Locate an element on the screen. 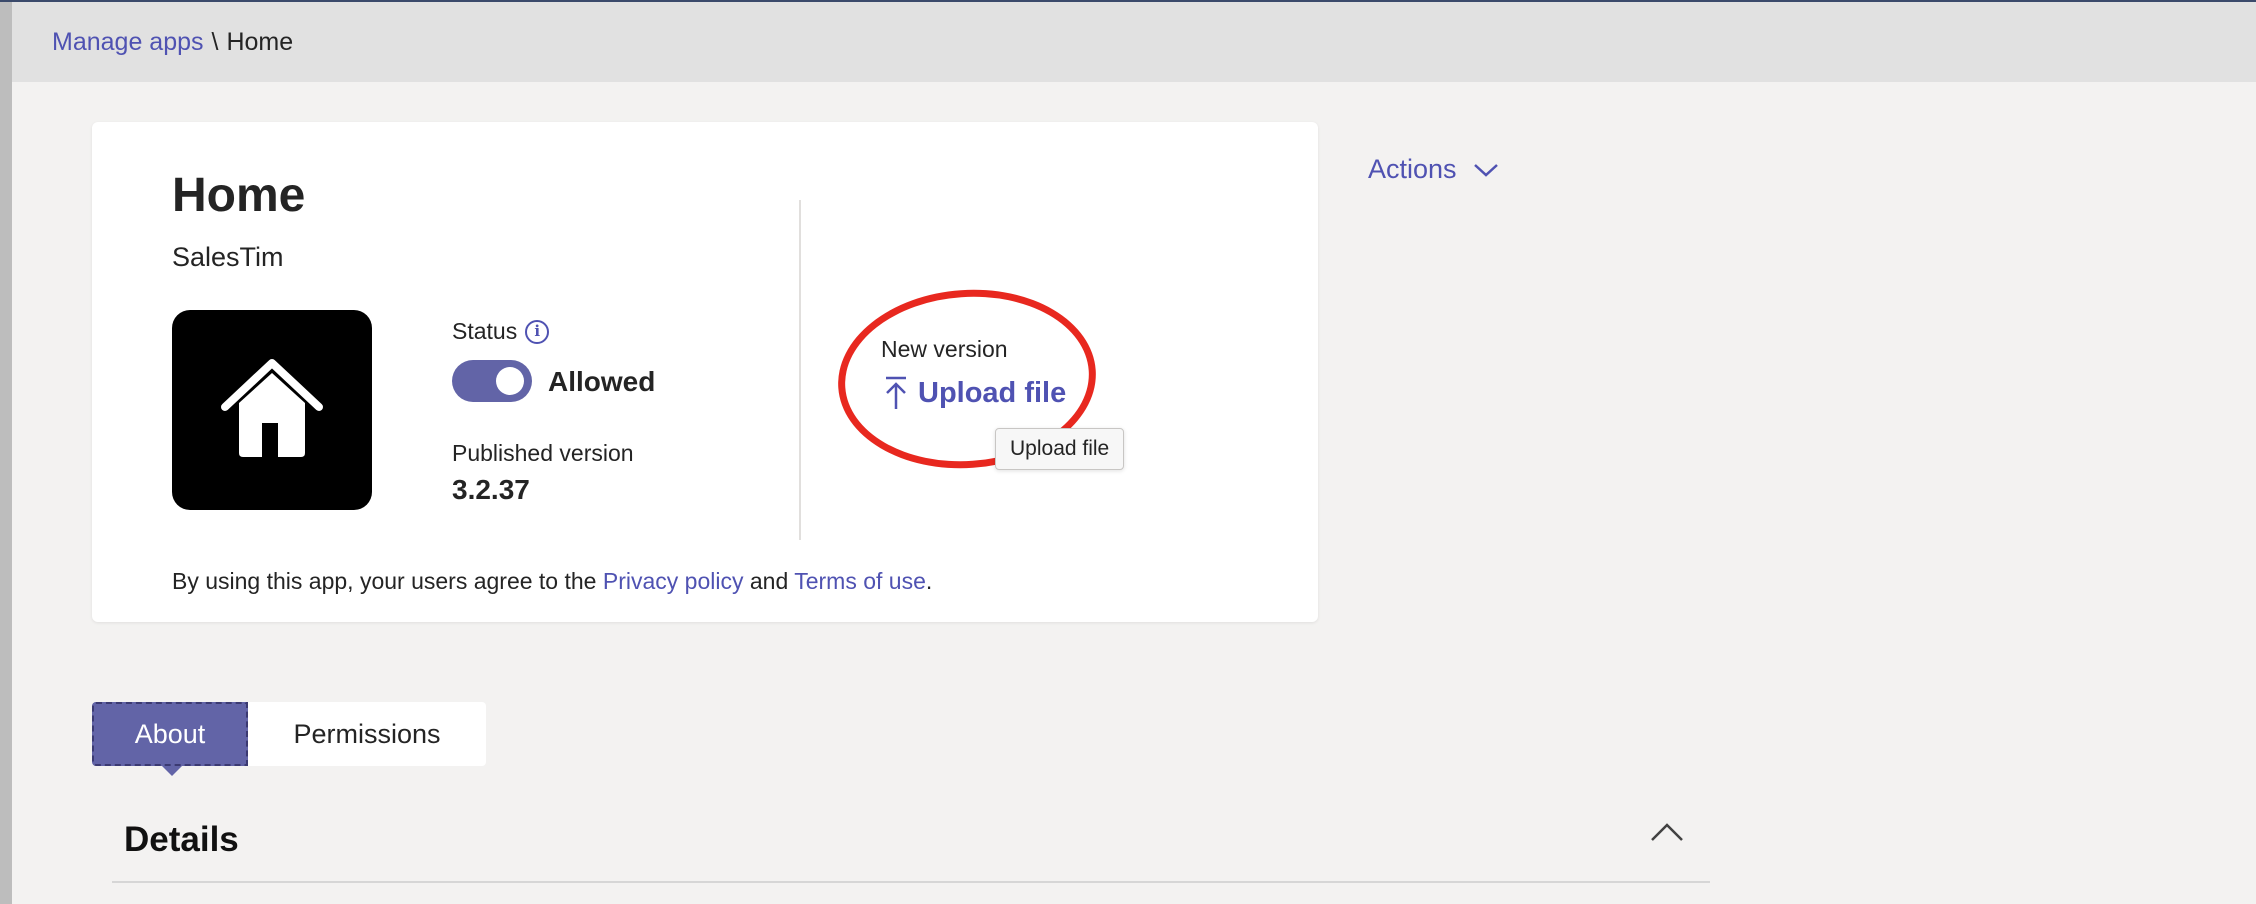 The width and height of the screenshot is (2256, 904). status-label: Status i is located at coordinates (501, 331).